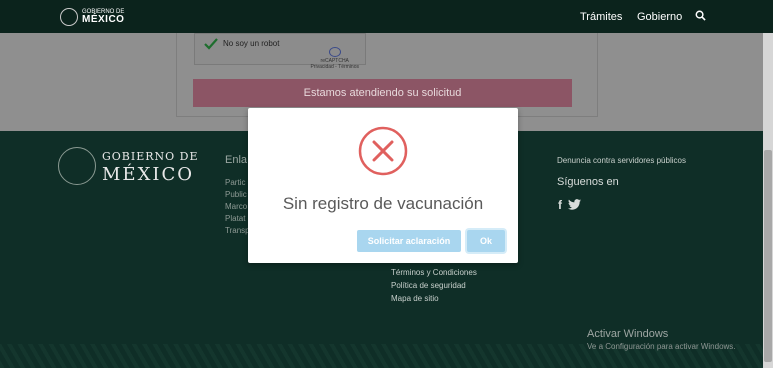  I want to click on recaptcha-logo-icon, so click(334, 52).